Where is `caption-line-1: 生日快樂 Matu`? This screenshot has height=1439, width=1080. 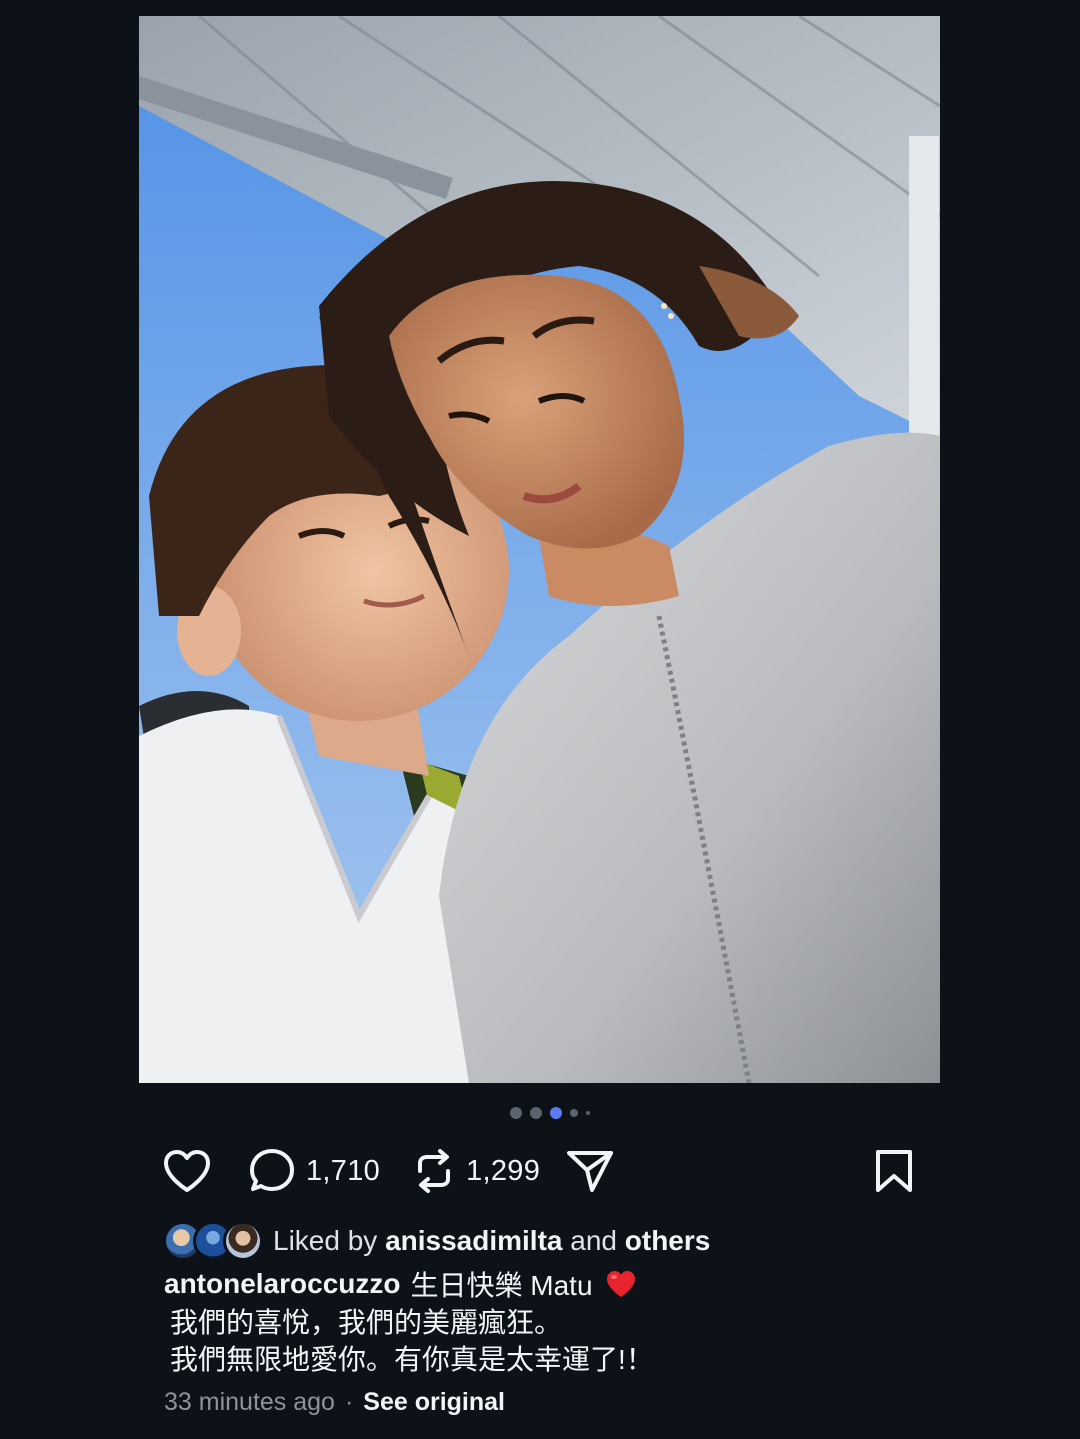
caption-line-1: 生日快樂 Matu is located at coordinates (501, 1285).